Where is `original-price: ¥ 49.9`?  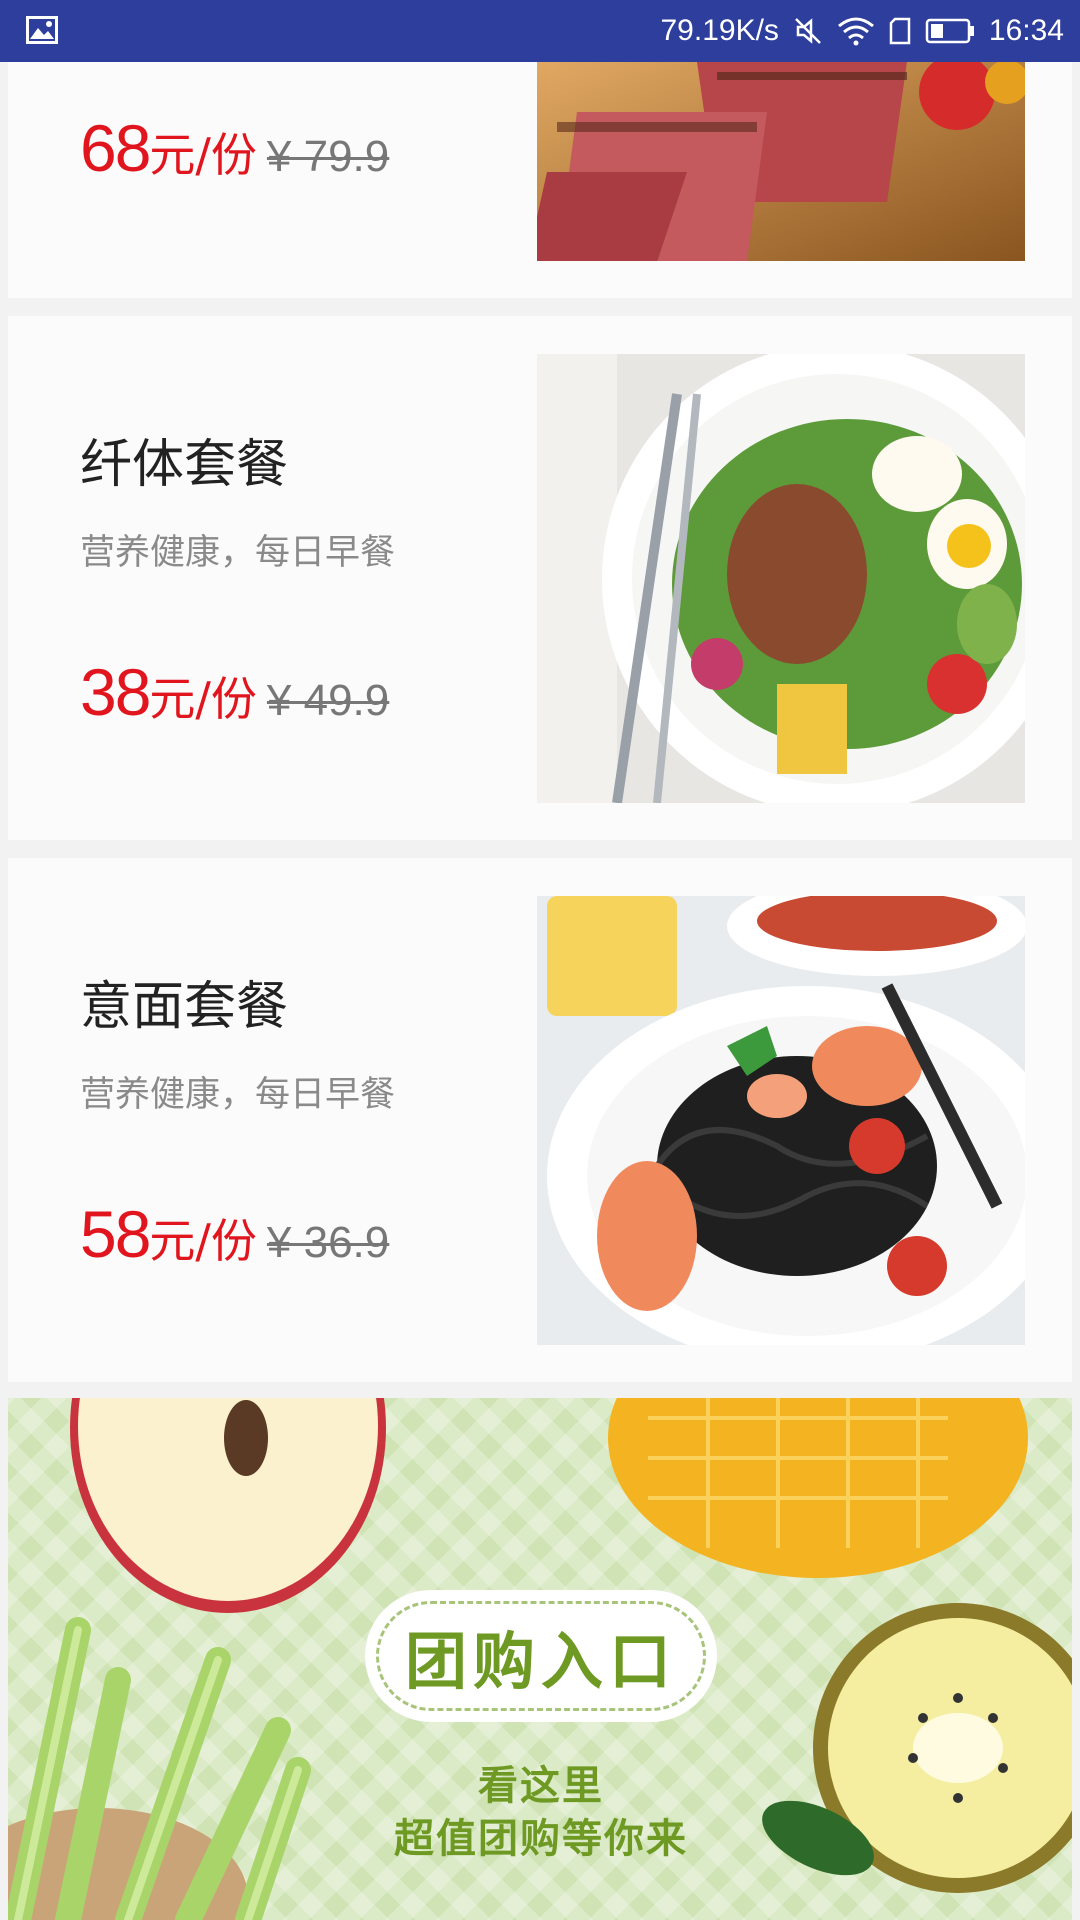
original-price: ¥ 49.9 is located at coordinates (328, 700).